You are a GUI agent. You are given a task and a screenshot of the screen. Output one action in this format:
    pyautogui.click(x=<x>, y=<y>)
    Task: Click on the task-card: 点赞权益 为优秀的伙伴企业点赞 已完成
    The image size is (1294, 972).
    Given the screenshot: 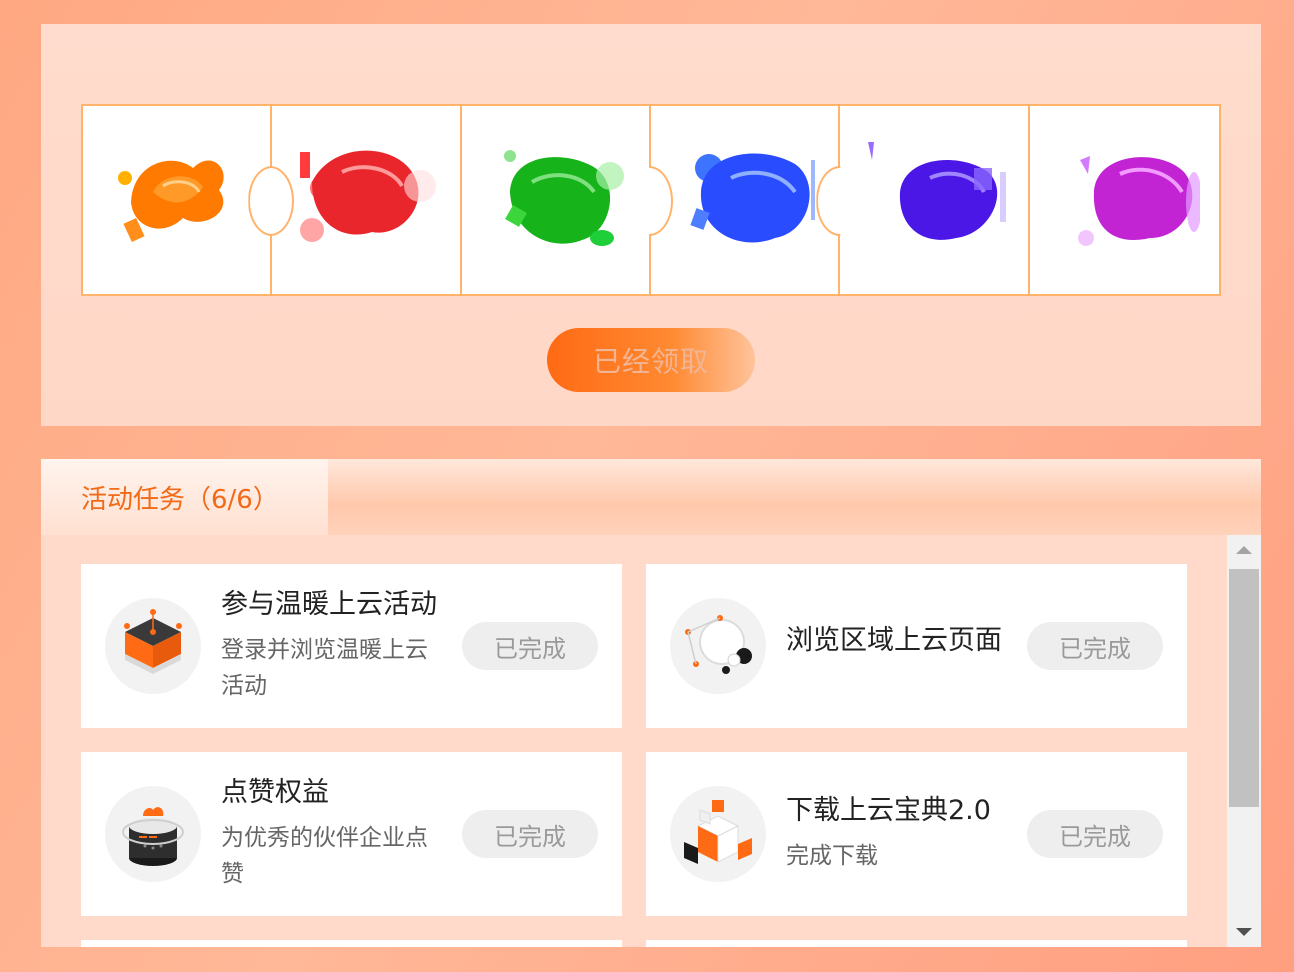 What is the action you would take?
    pyautogui.click(x=351, y=834)
    